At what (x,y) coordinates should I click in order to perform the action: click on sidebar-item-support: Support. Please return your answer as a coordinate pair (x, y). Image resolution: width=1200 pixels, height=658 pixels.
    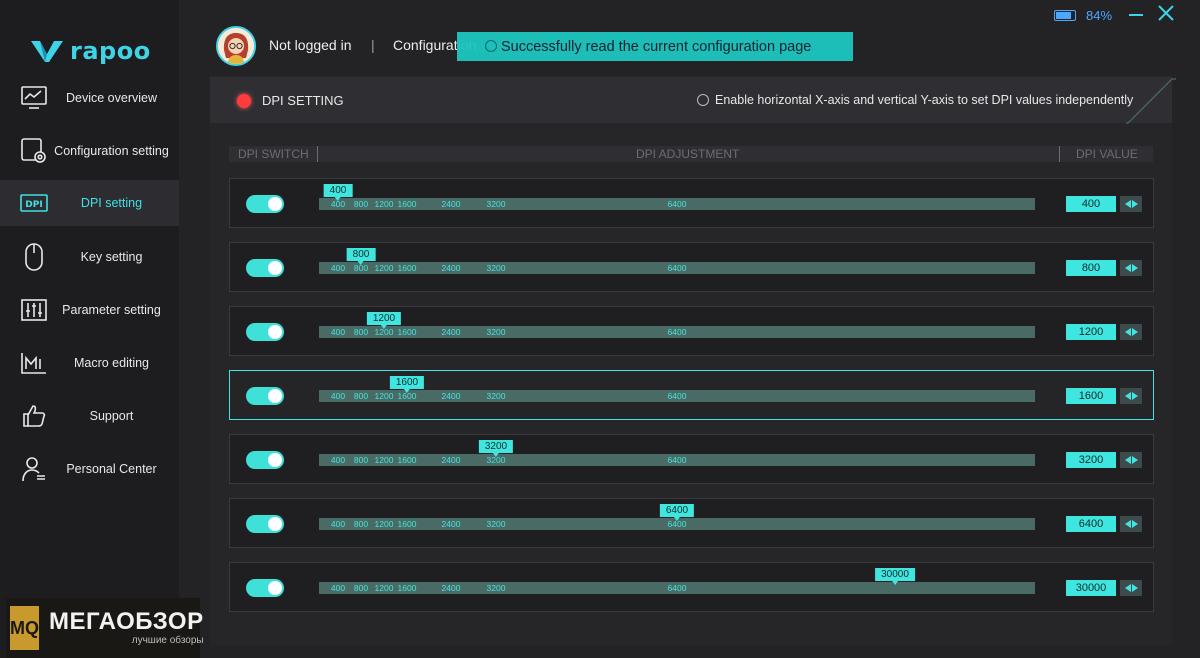
    Looking at the image, I should click on (89, 416).